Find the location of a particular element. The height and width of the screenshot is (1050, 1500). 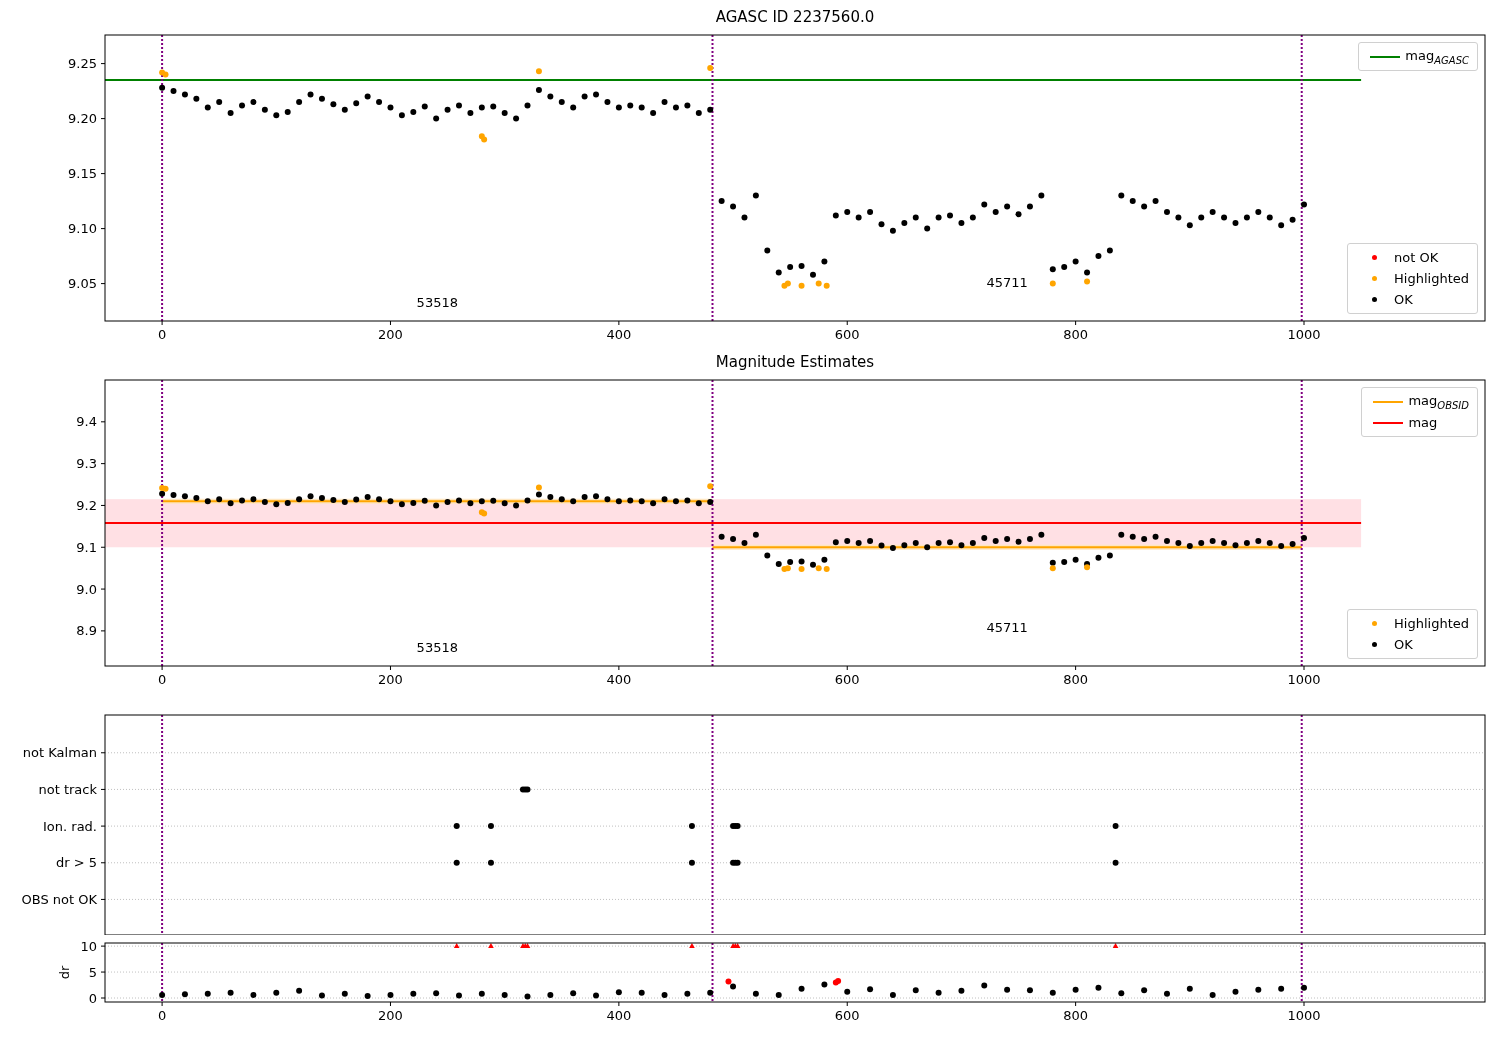

y-tick-label: dr > 5 is located at coordinates (76, 863).